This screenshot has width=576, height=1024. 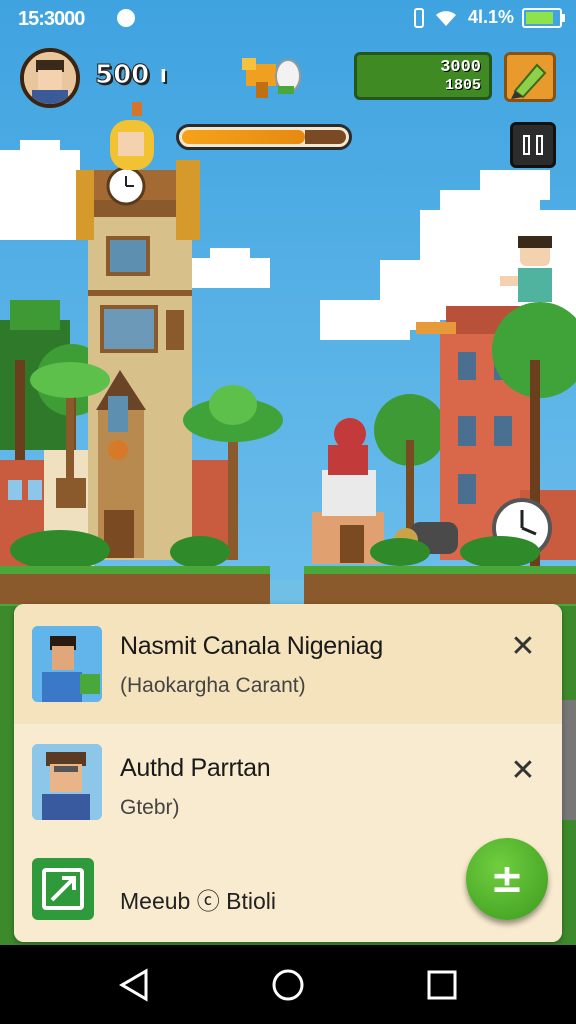 What do you see at coordinates (526, 145) in the screenshot?
I see `pause-icon` at bounding box center [526, 145].